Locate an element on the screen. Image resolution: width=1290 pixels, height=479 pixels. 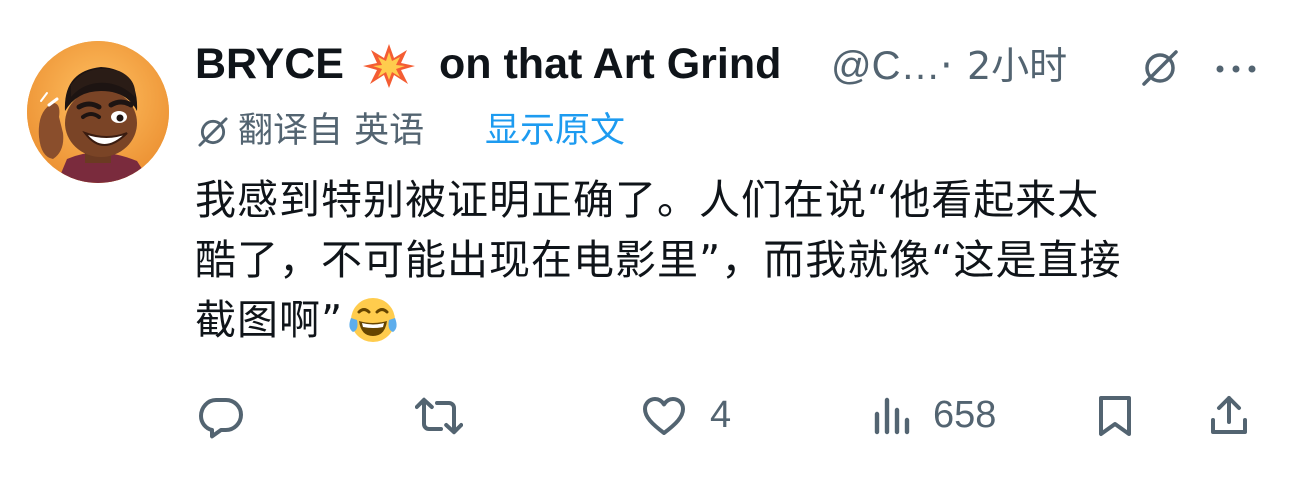
timestamp: 2小时 is located at coordinates (1017, 66).